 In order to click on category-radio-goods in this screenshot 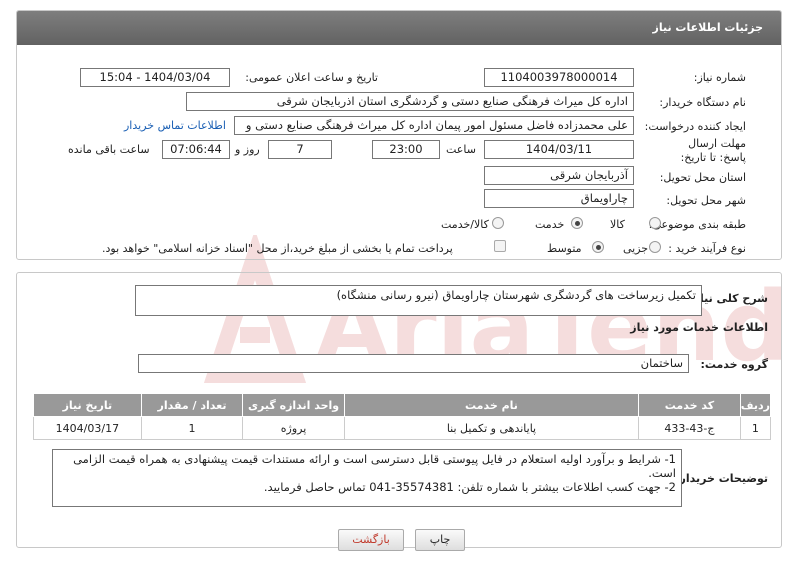, I will do `click(655, 223)`.